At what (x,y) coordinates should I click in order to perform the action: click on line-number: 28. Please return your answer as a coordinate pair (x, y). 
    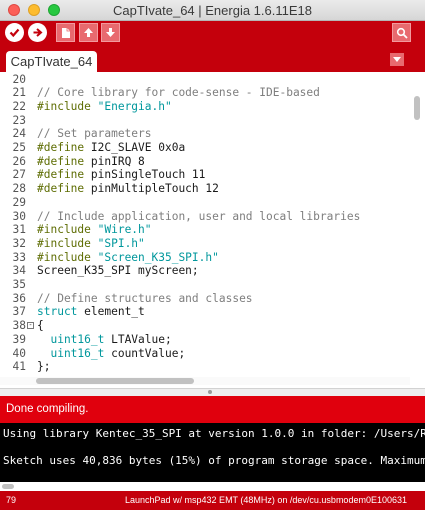
    Looking at the image, I should click on (19, 189).